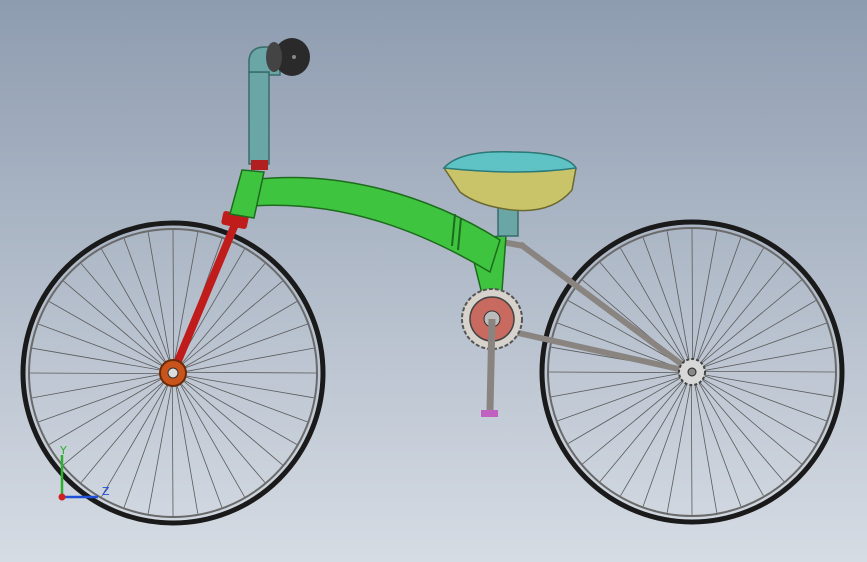  I want to click on rear-axle, so click(692, 372).